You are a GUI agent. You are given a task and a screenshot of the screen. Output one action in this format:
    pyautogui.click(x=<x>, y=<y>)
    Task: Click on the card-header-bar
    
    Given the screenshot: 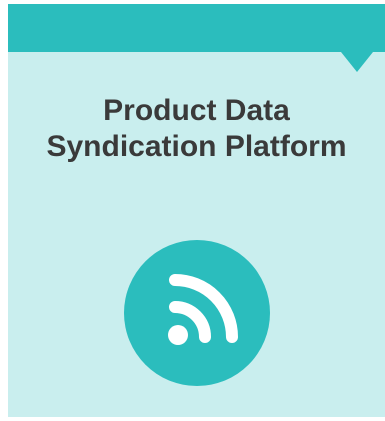 What is the action you would take?
    pyautogui.click(x=196, y=28)
    